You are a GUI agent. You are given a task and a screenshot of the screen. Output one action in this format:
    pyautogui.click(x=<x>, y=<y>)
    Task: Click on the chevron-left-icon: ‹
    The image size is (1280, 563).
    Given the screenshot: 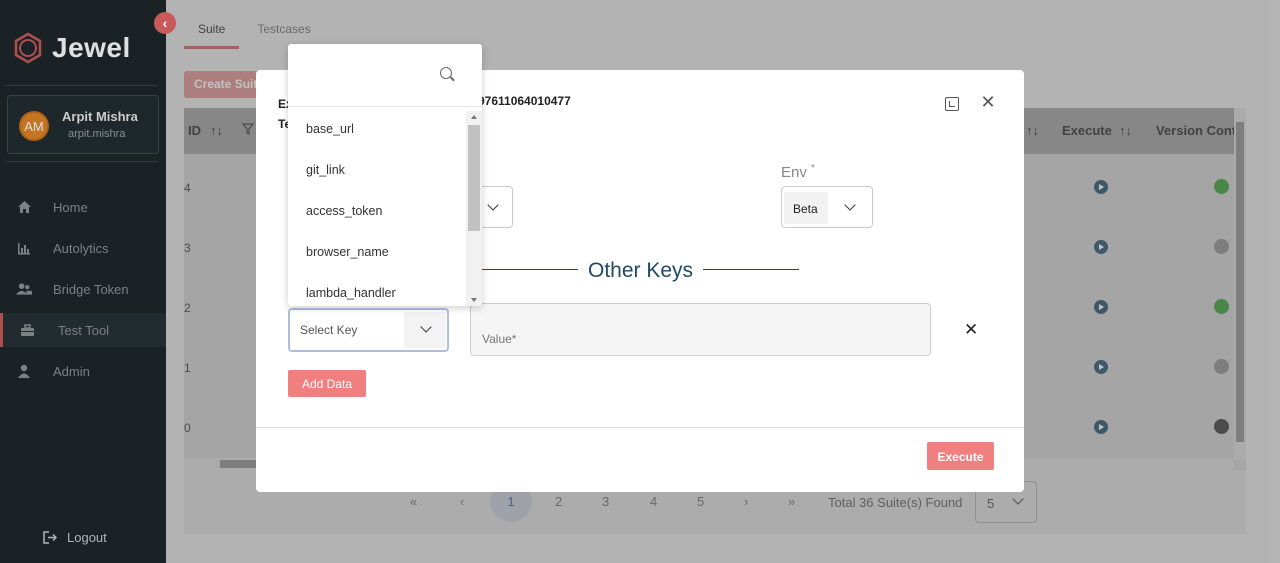 What is the action you would take?
    pyautogui.click(x=165, y=23)
    